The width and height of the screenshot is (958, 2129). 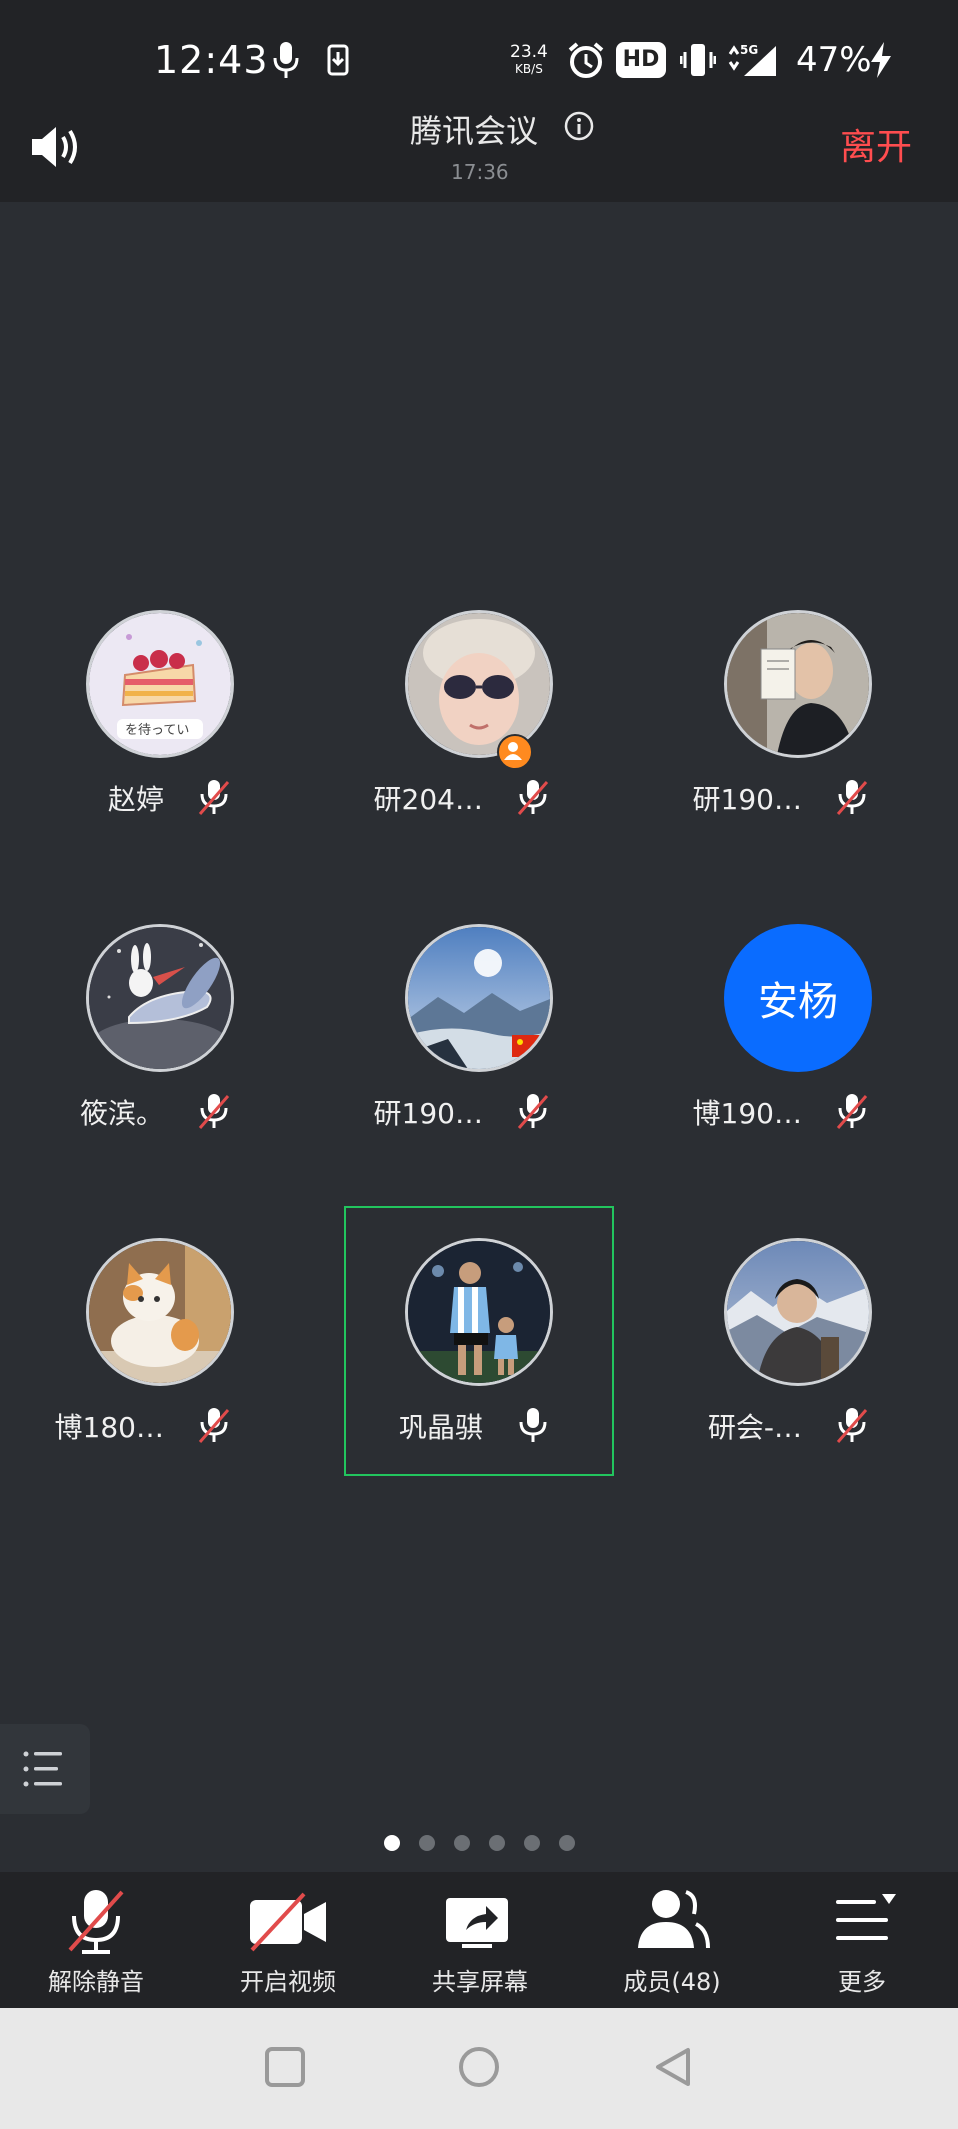 I want to click on meeting-toolbar: 解除静音 开启视频 共享屏幕 成员(48) 更多, so click(x=479, y=1940).